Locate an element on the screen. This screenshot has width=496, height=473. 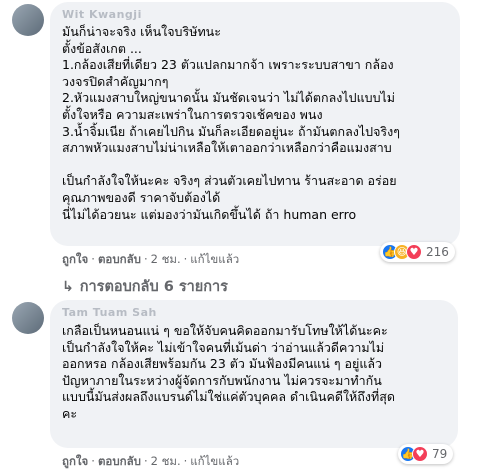
view-replies-button: ↳ การตอบกลับ 6 รายการ is located at coordinates (145, 286).